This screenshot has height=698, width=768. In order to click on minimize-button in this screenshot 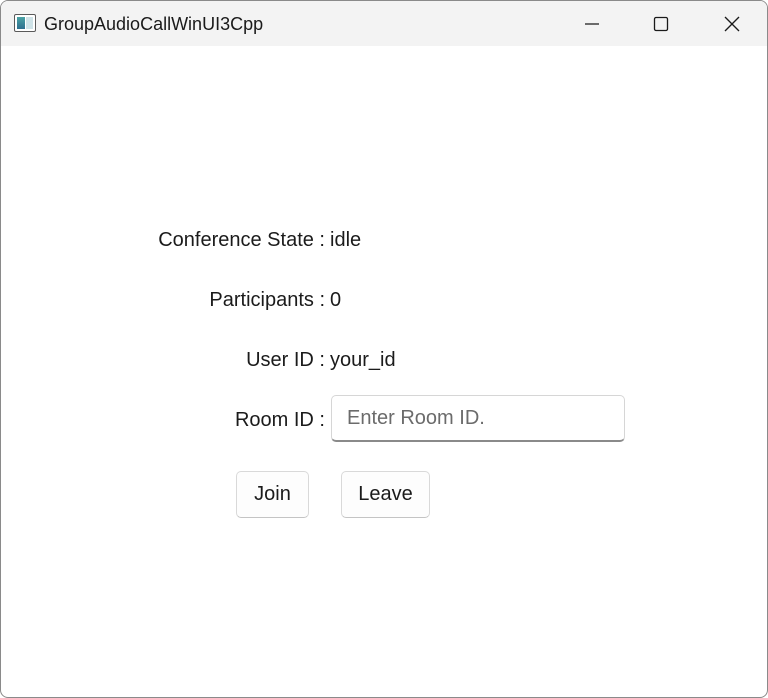, I will do `click(592, 23)`.